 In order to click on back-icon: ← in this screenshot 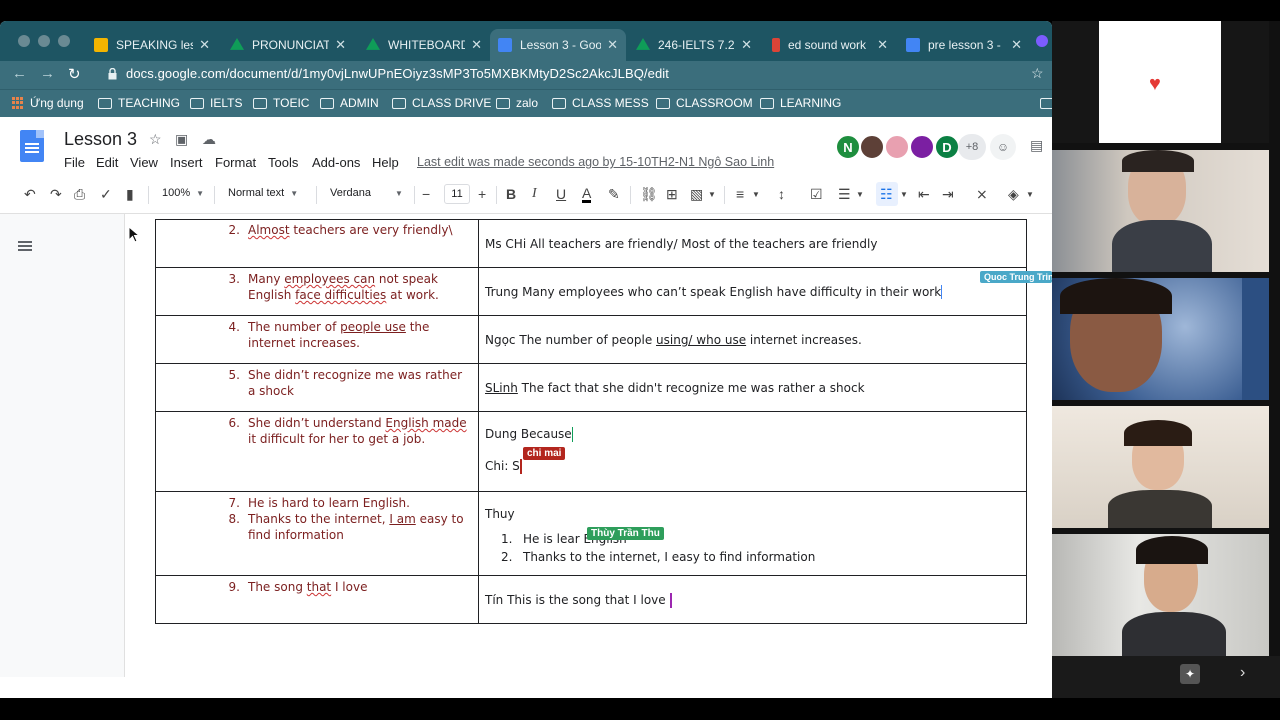, I will do `click(19, 73)`.